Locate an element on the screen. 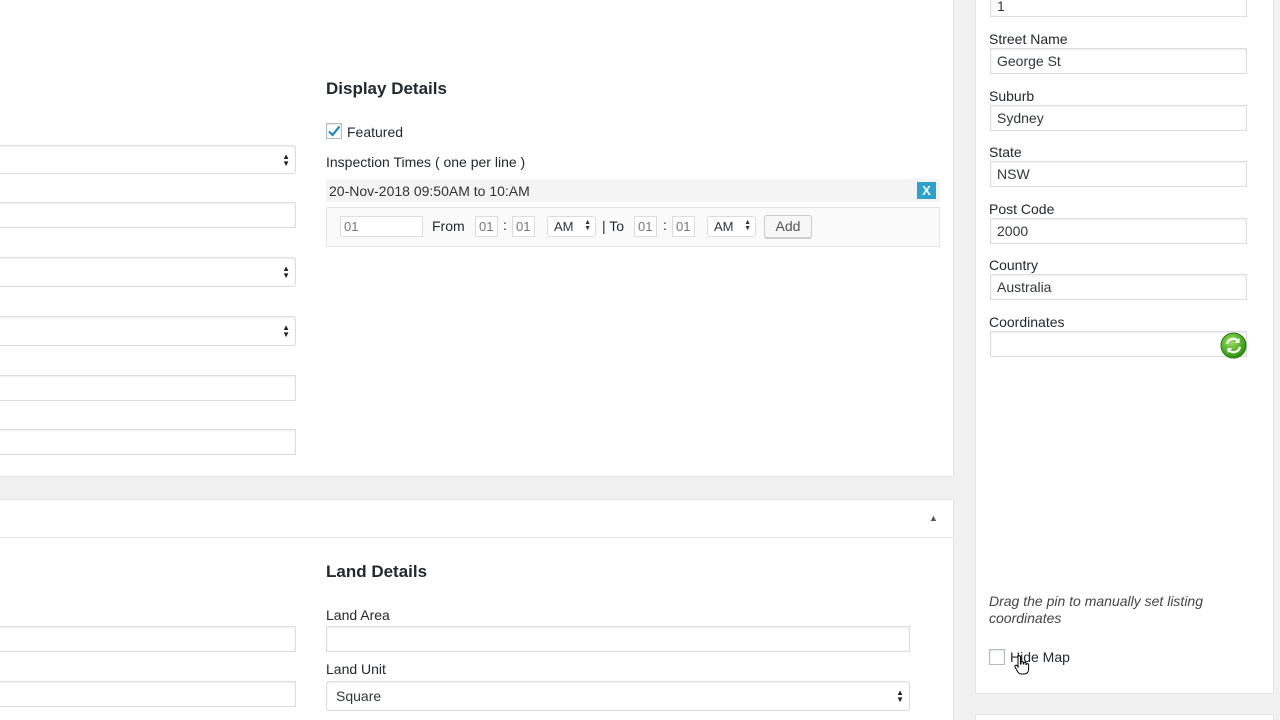 This screenshot has width=1280, height=720. from-ampm-value: AM is located at coordinates (564, 226).